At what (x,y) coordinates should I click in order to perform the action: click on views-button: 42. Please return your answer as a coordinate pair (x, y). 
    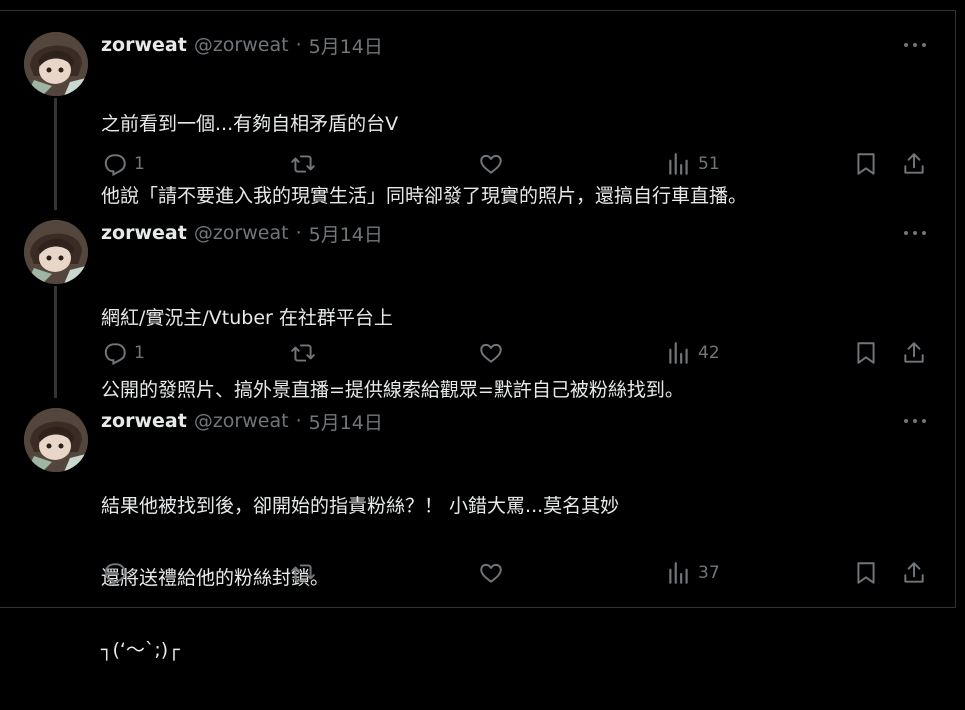
    Looking at the image, I should click on (693, 353).